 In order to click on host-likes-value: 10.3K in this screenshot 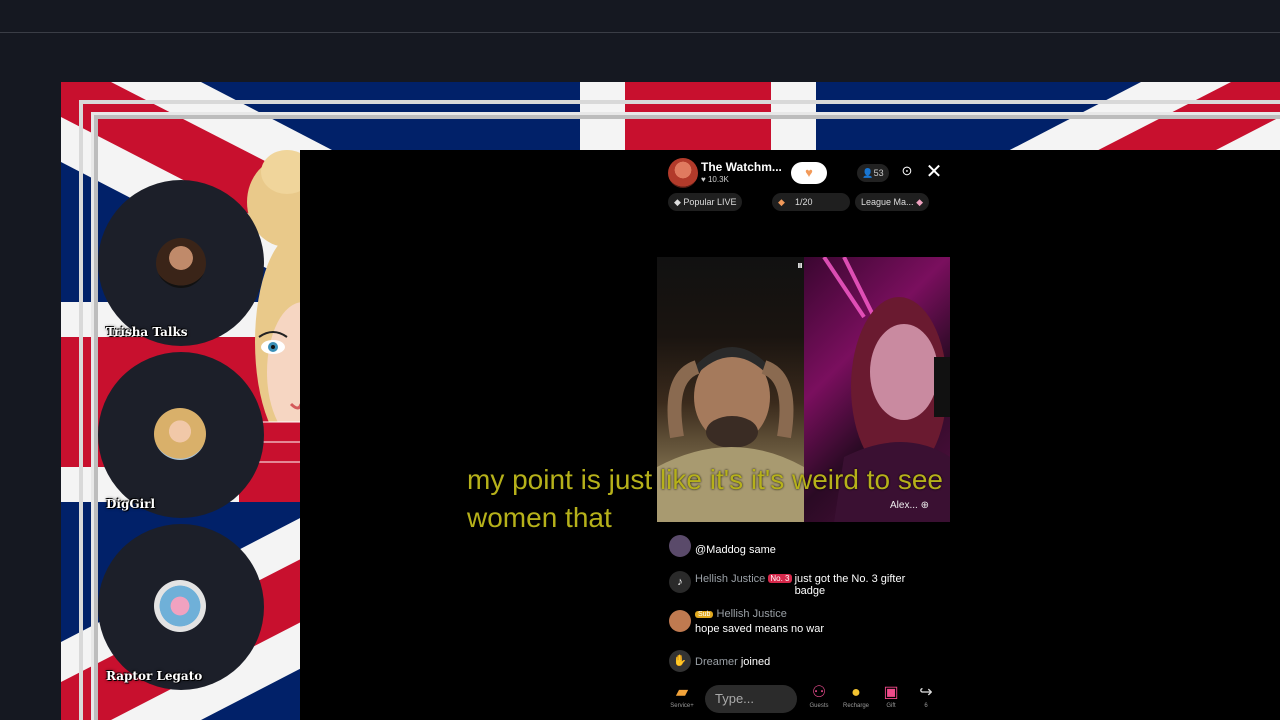, I will do `click(718, 179)`.